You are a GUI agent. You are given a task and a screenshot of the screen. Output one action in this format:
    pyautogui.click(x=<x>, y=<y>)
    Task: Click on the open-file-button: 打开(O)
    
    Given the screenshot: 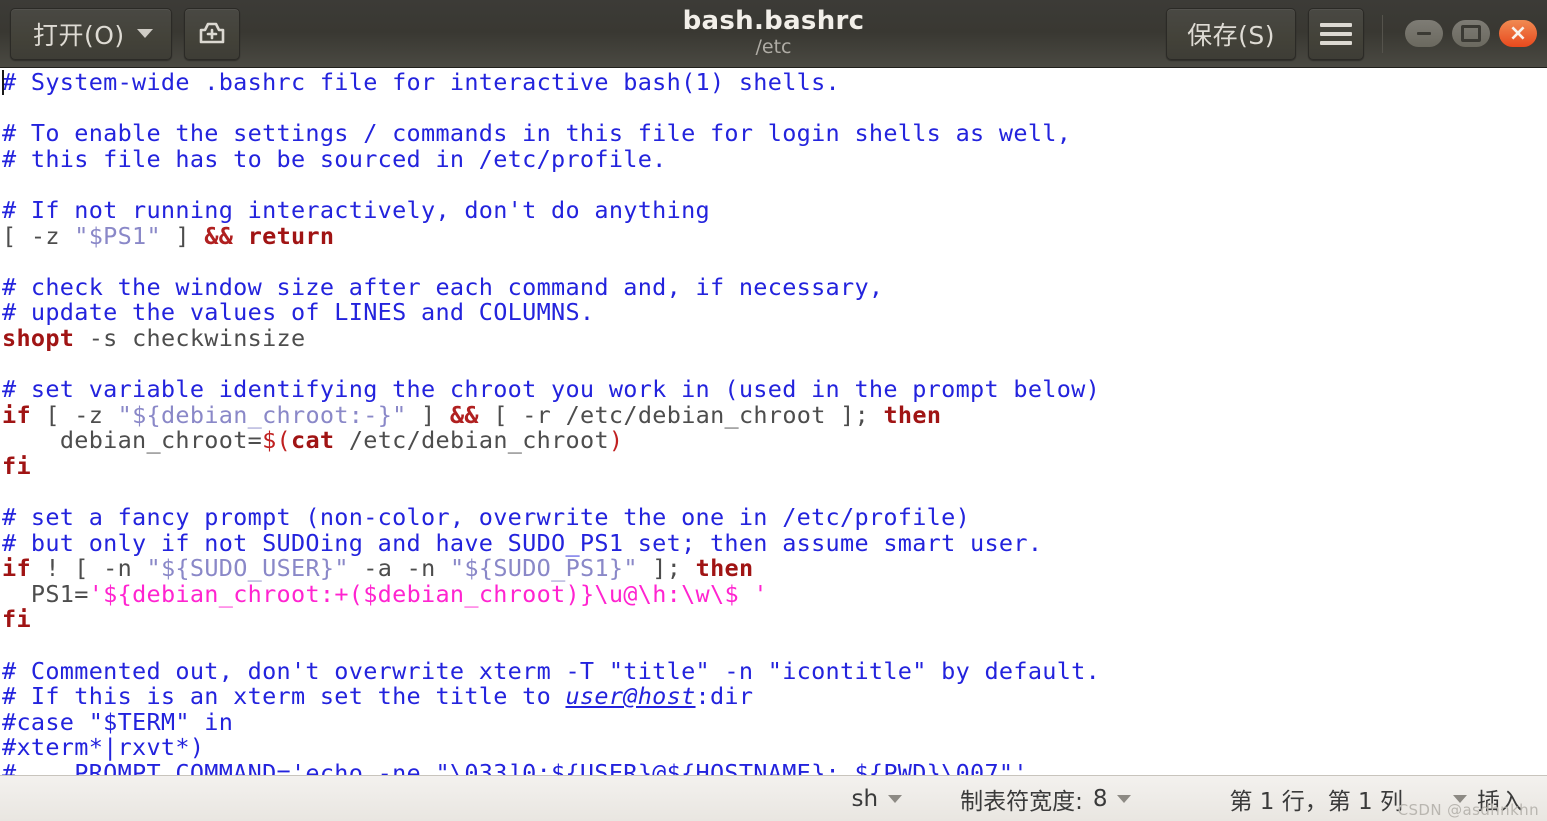 What is the action you would take?
    pyautogui.click(x=91, y=33)
    